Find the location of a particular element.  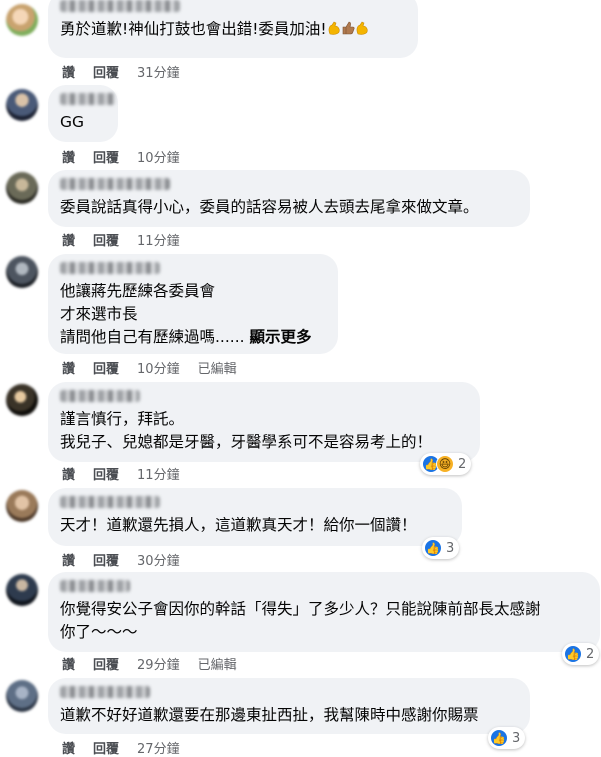

comment-bubble: 你覺得安公子會因你的幹話「得失」了多少人？只能說陳前部長太感謝 你了～～～ is located at coordinates (324, 612).